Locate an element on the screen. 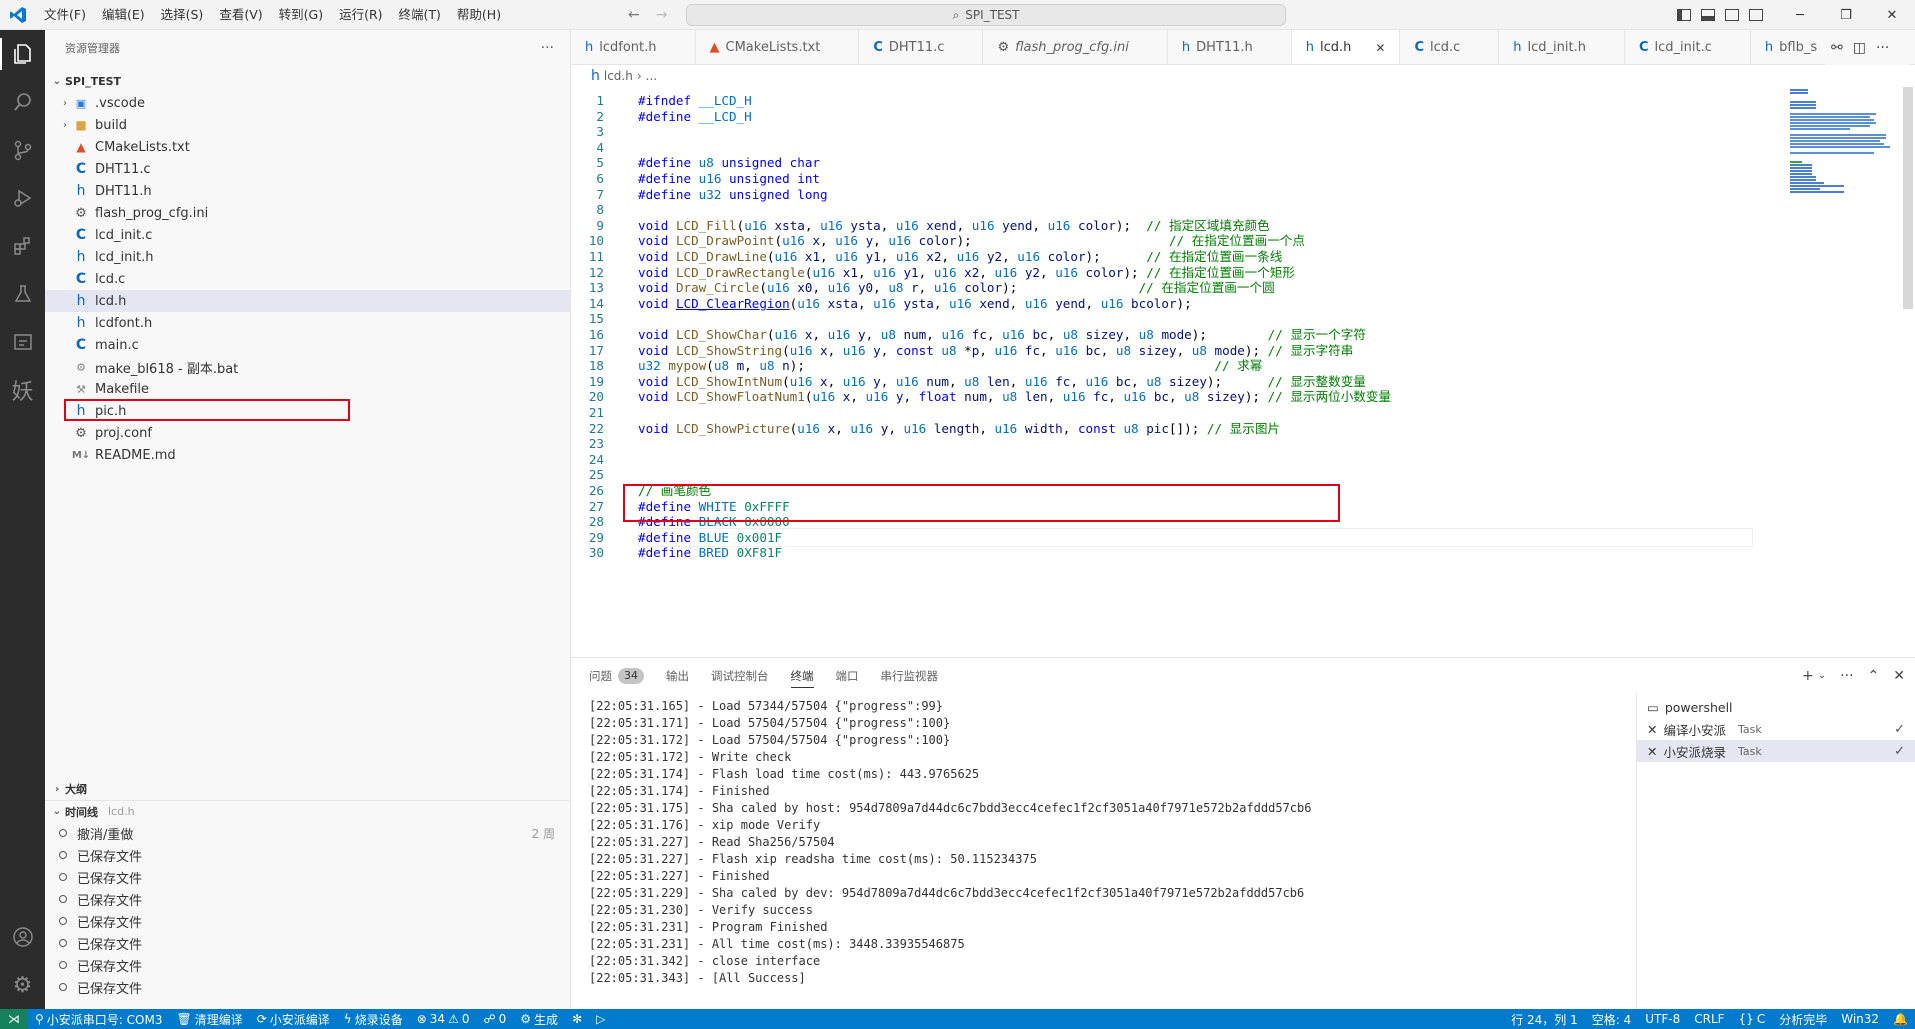 Image resolution: width=1915 pixels, height=1029 pixels. platform: Win32 is located at coordinates (1860, 1019).